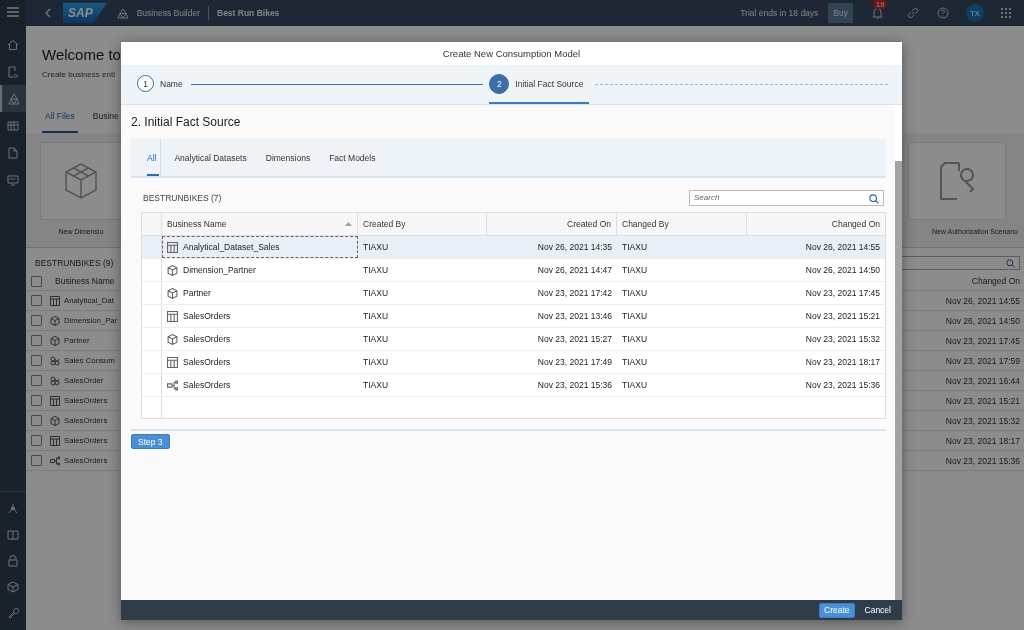 Image resolution: width=1024 pixels, height=630 pixels. What do you see at coordinates (574, 247) in the screenshot?
I see `table-cell-text: Nov 26, 2021 14:35` at bounding box center [574, 247].